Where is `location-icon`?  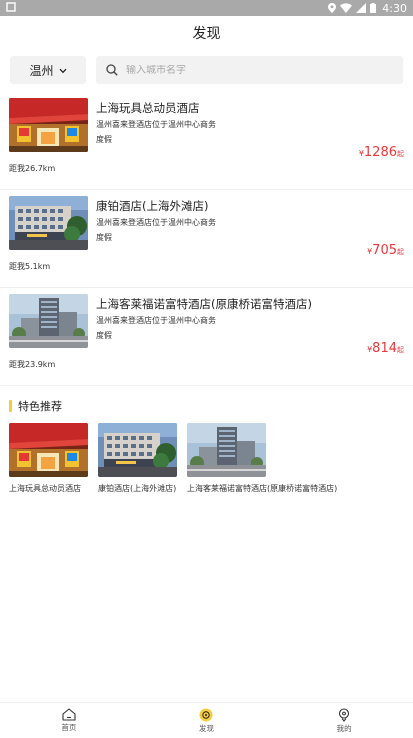
location-icon is located at coordinates (332, 8).